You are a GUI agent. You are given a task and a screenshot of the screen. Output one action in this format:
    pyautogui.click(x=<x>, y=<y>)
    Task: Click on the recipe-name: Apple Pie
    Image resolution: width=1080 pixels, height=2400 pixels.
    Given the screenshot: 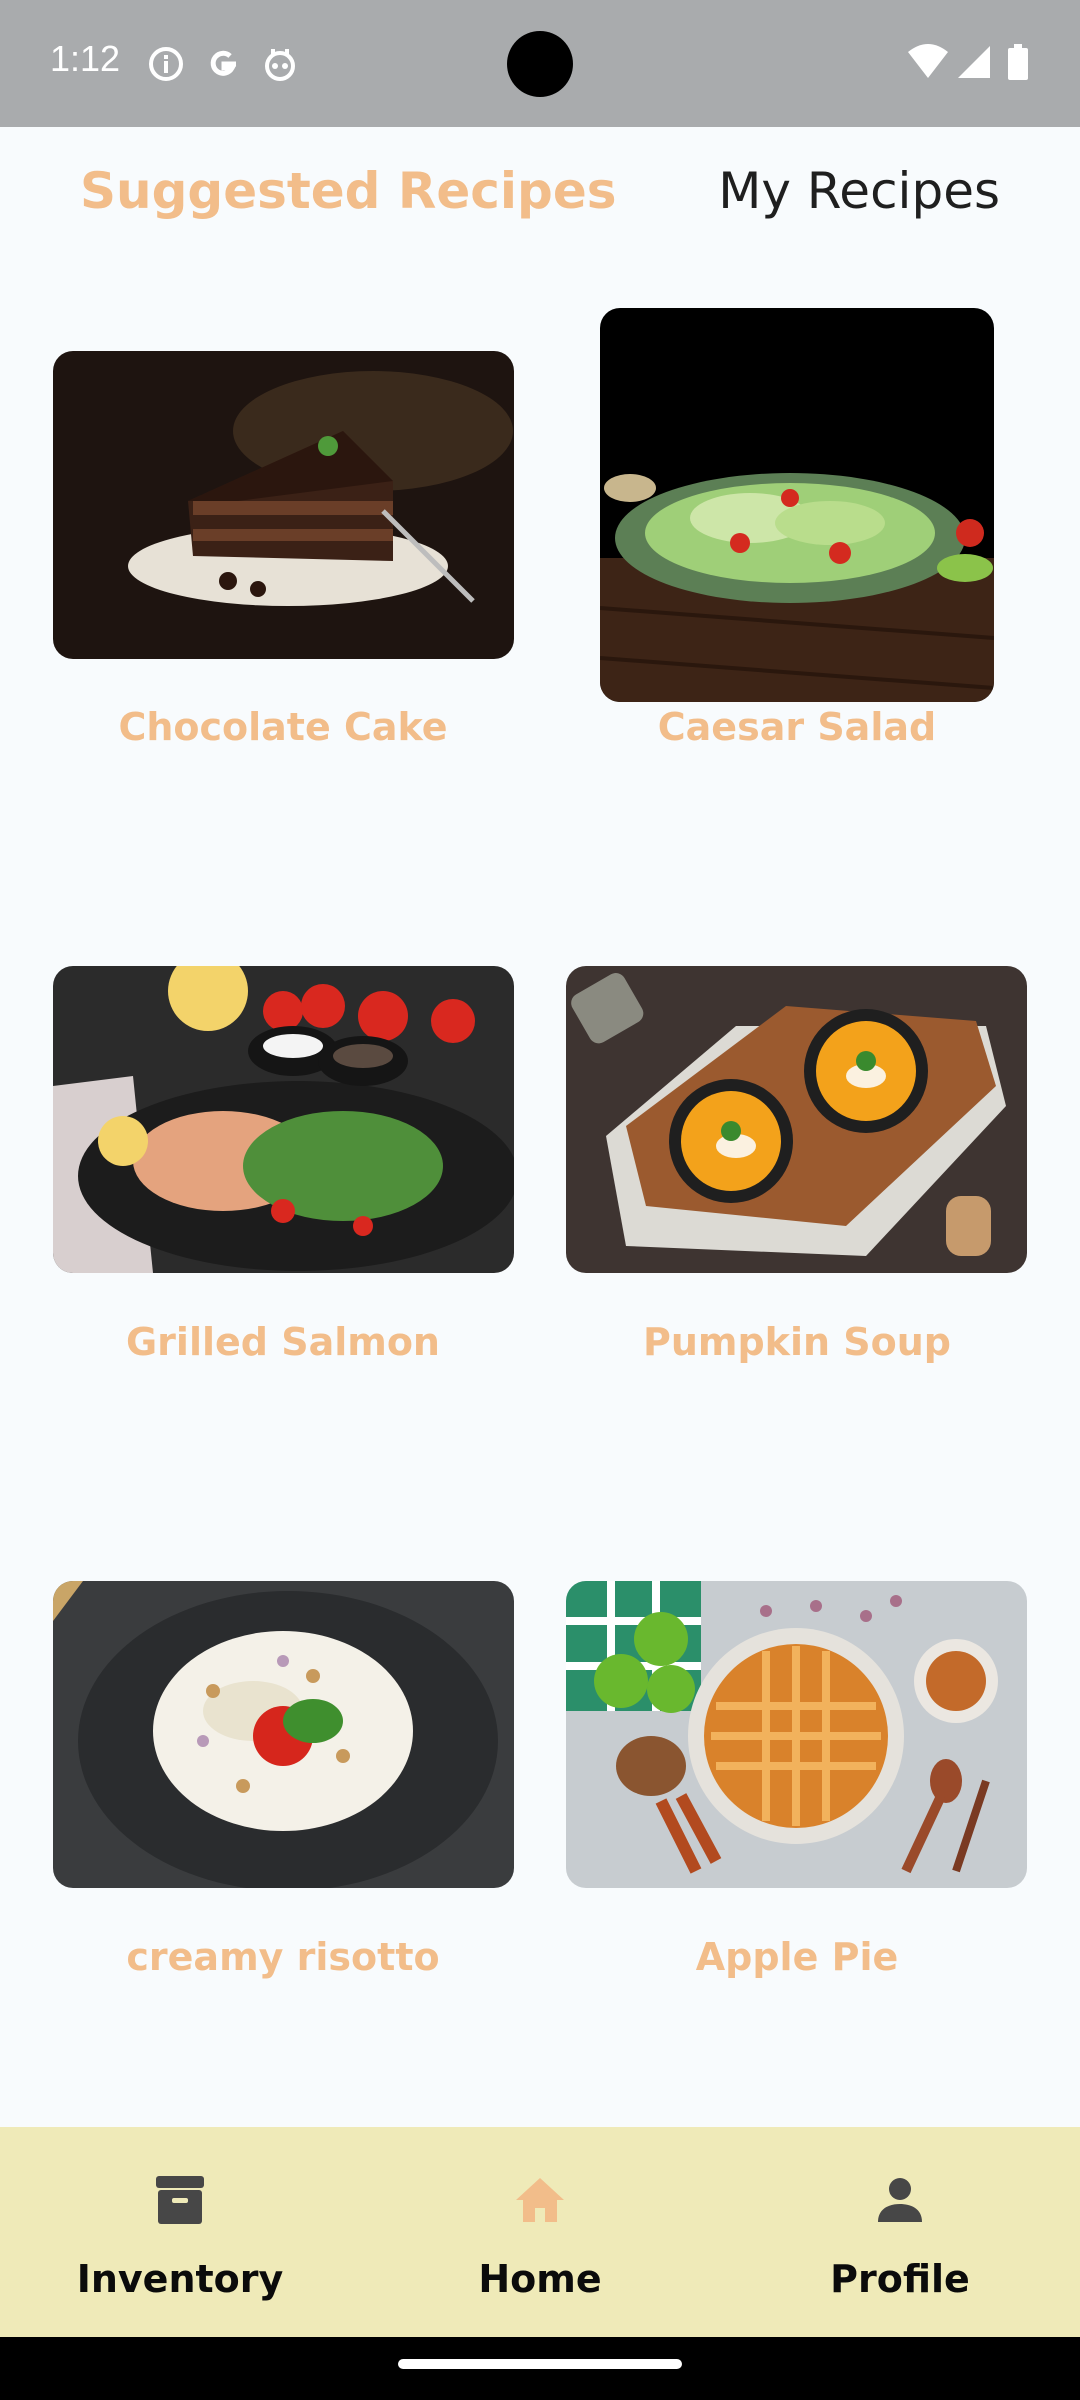 What is the action you would take?
    pyautogui.click(x=797, y=1957)
    